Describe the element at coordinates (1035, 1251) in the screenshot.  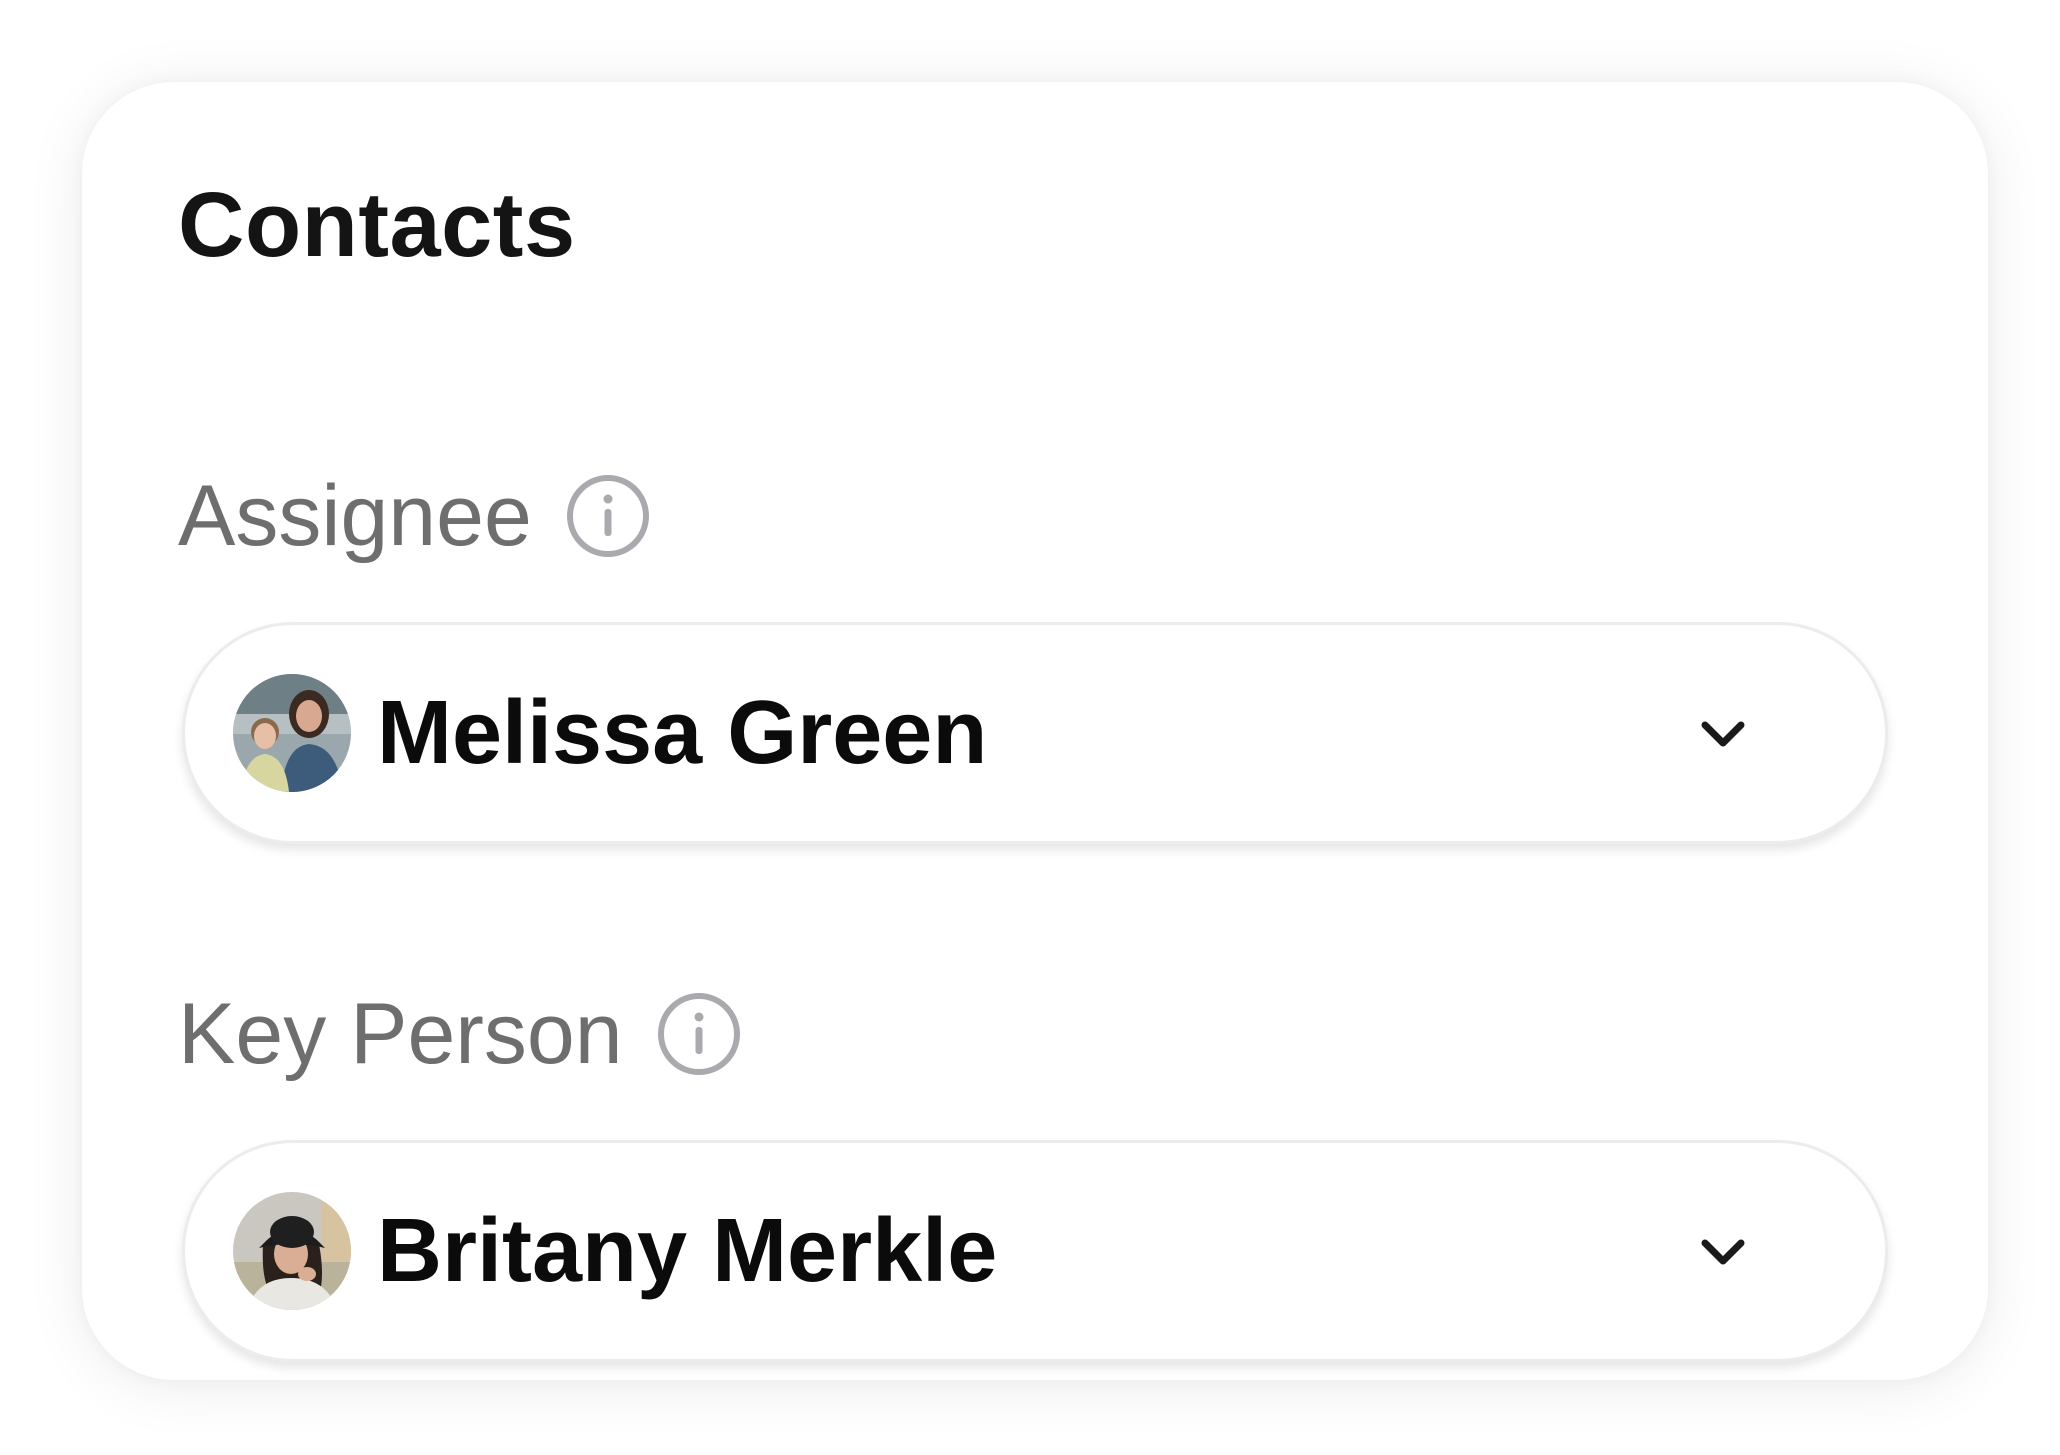
I see `key-person-select: Britany Merkle` at that location.